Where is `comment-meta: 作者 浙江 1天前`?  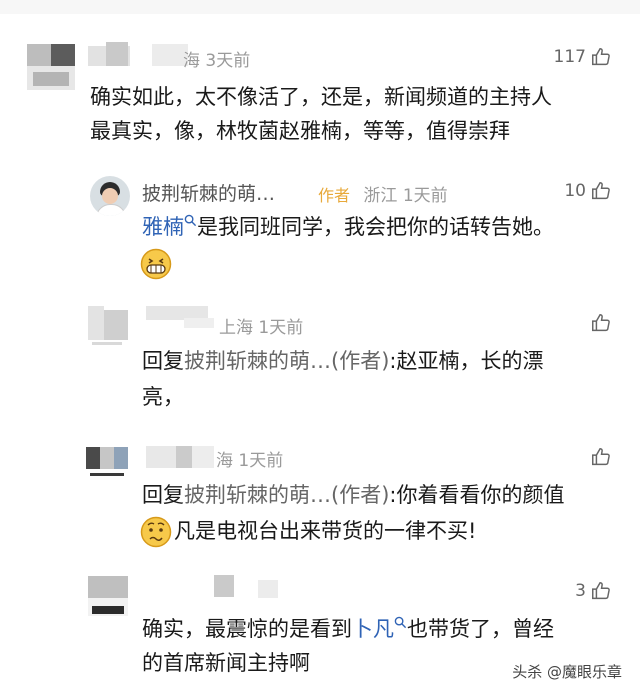
comment-meta: 作者 浙江 1天前 is located at coordinates (383, 193).